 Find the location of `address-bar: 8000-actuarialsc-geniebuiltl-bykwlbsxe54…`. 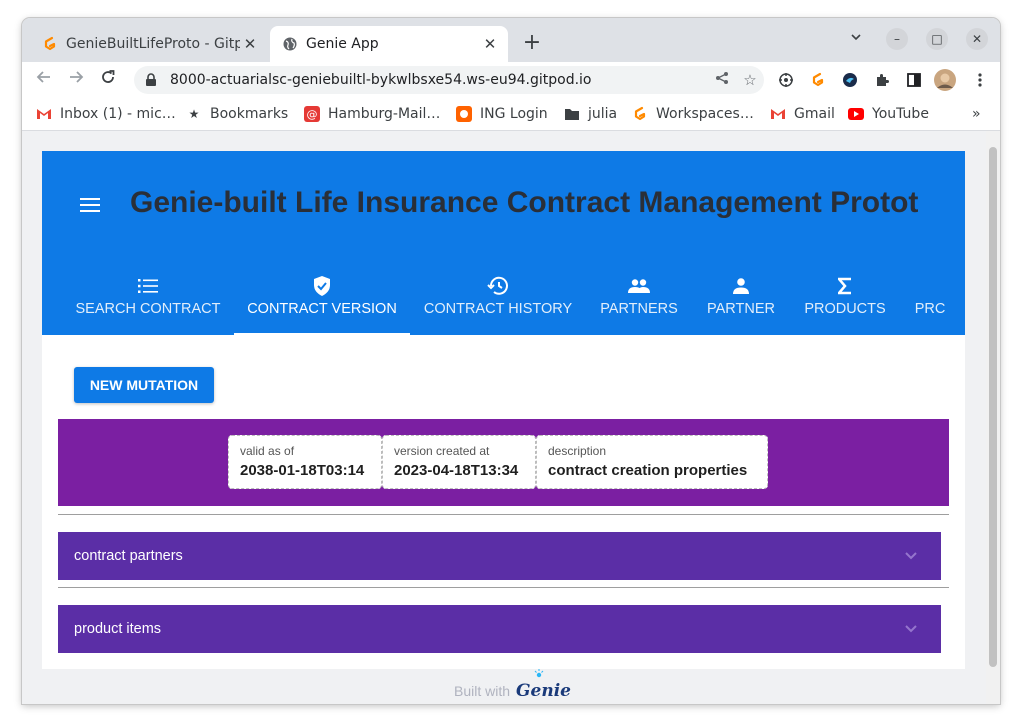

address-bar: 8000-actuarialsc-geniebuiltl-bykwlbsxe54… is located at coordinates (449, 80).